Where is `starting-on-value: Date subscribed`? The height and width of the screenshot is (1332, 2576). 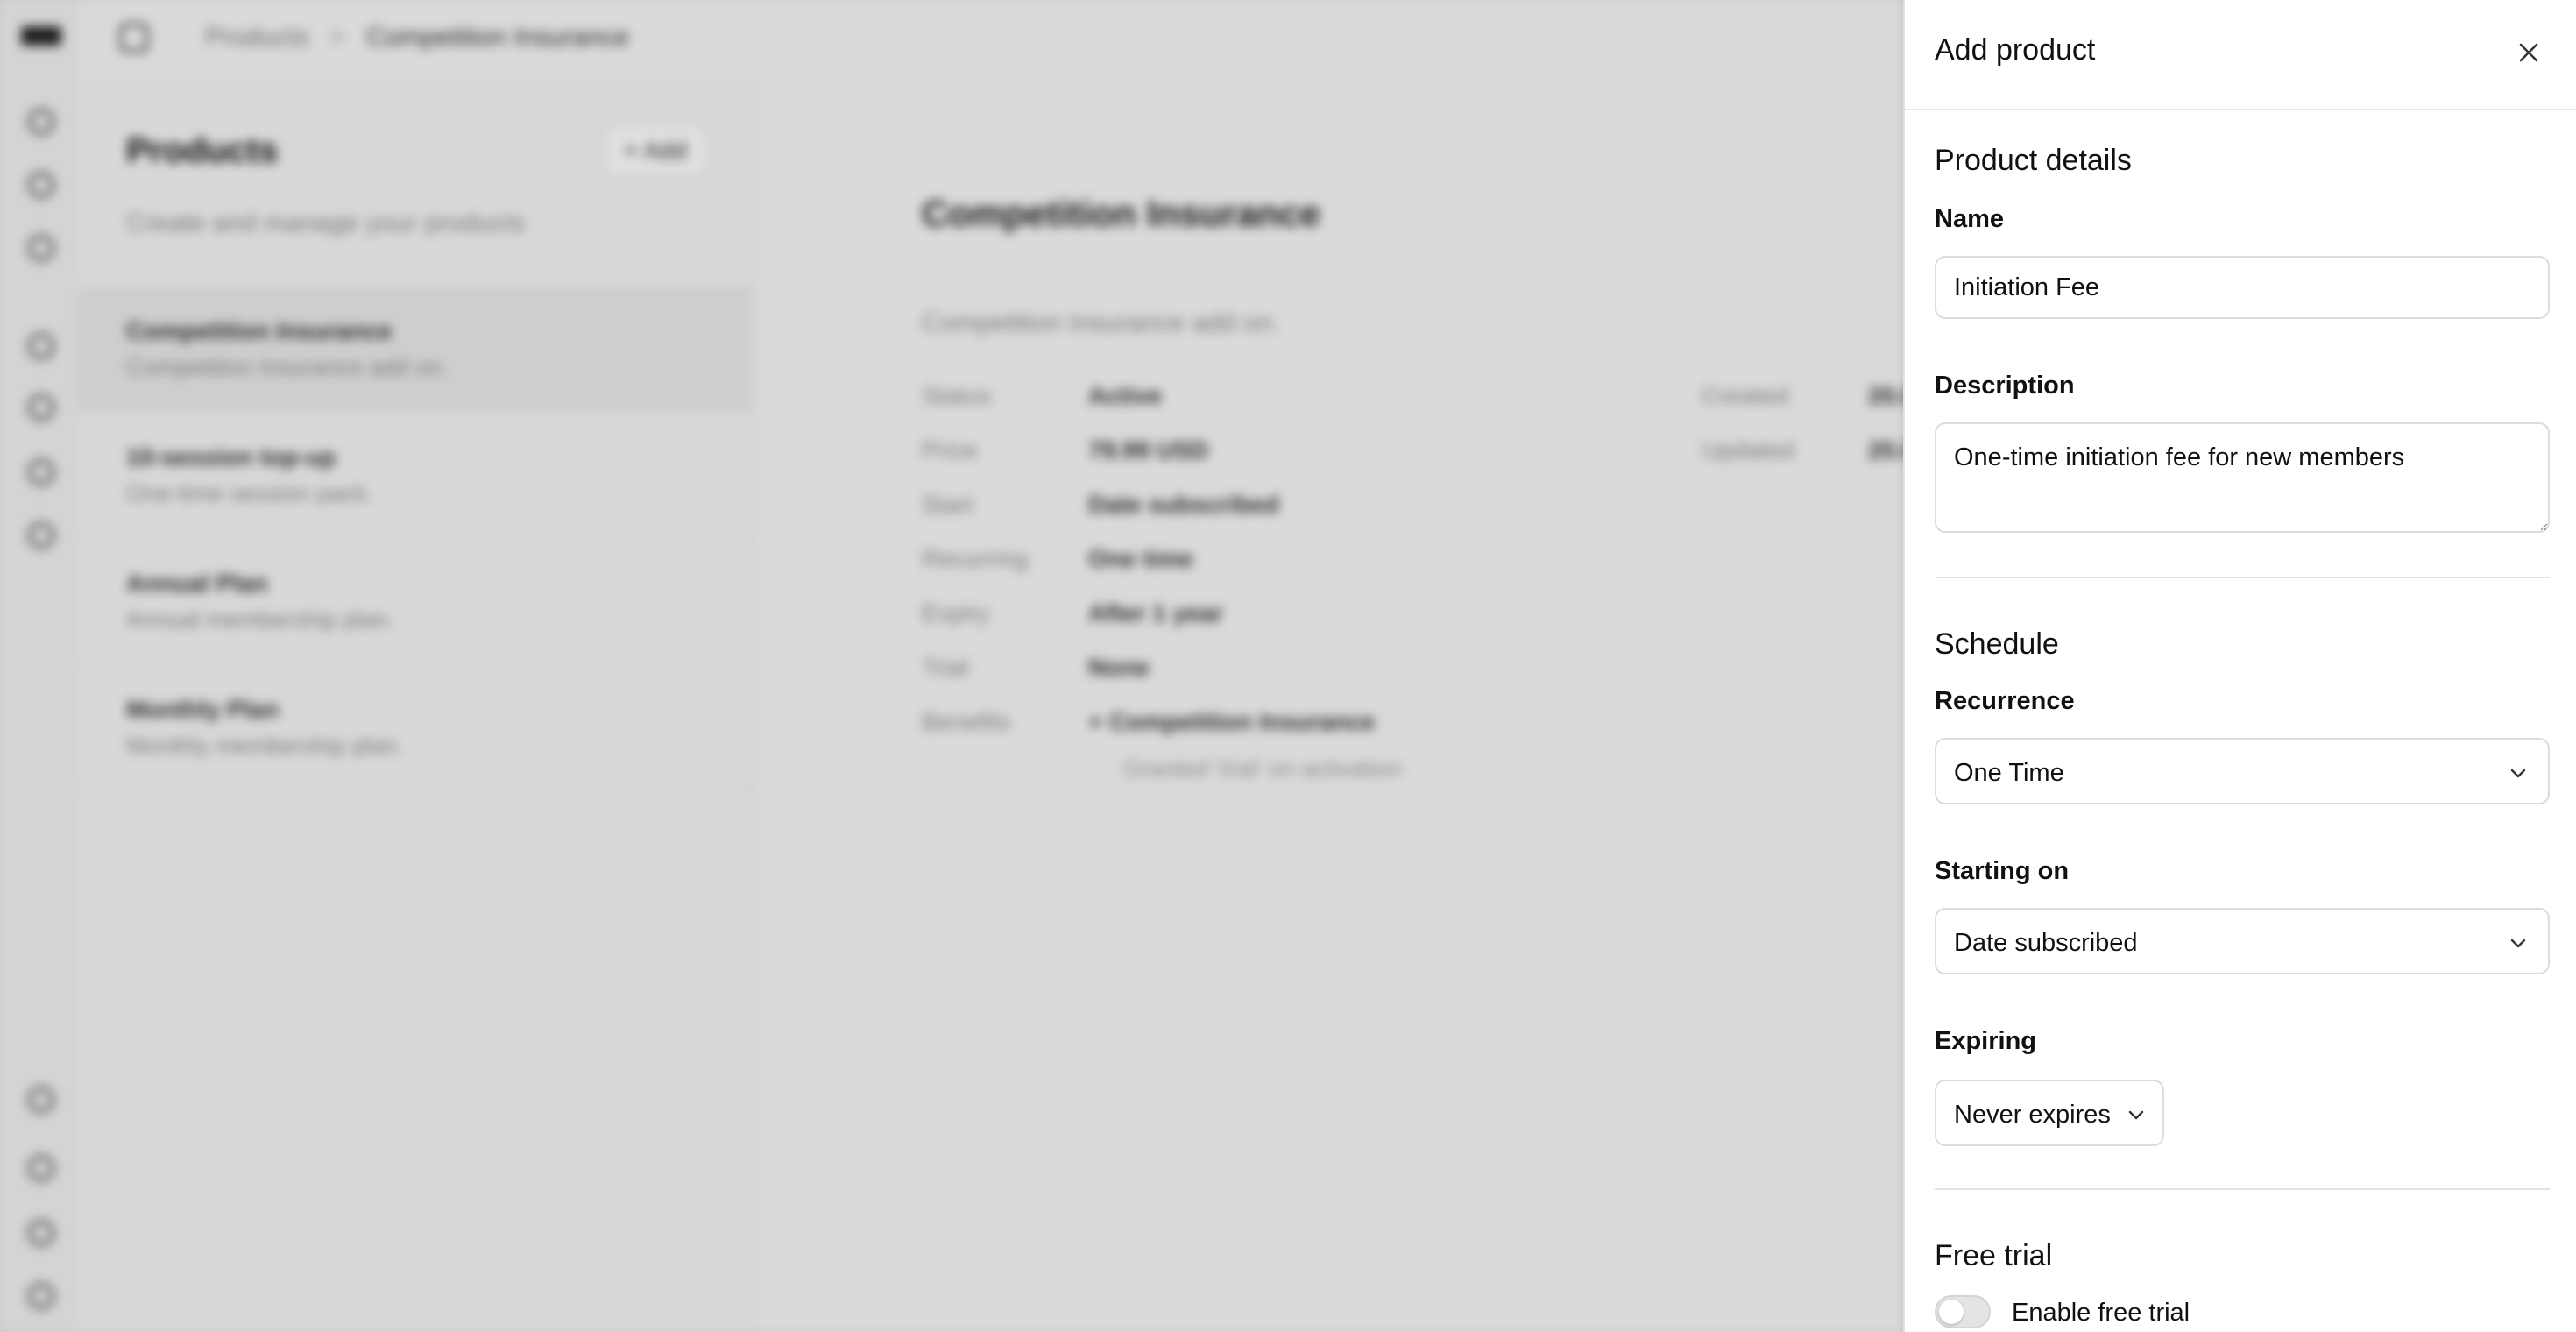 starting-on-value: Date subscribed is located at coordinates (2046, 943).